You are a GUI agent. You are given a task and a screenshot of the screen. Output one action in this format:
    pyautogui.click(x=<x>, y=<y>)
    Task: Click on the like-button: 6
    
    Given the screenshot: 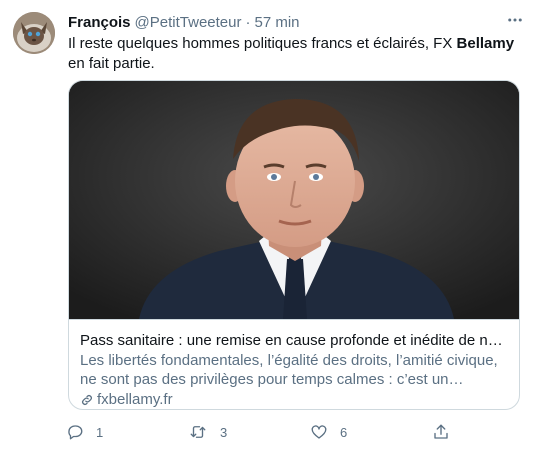 What is the action you would take?
    pyautogui.click(x=328, y=432)
    